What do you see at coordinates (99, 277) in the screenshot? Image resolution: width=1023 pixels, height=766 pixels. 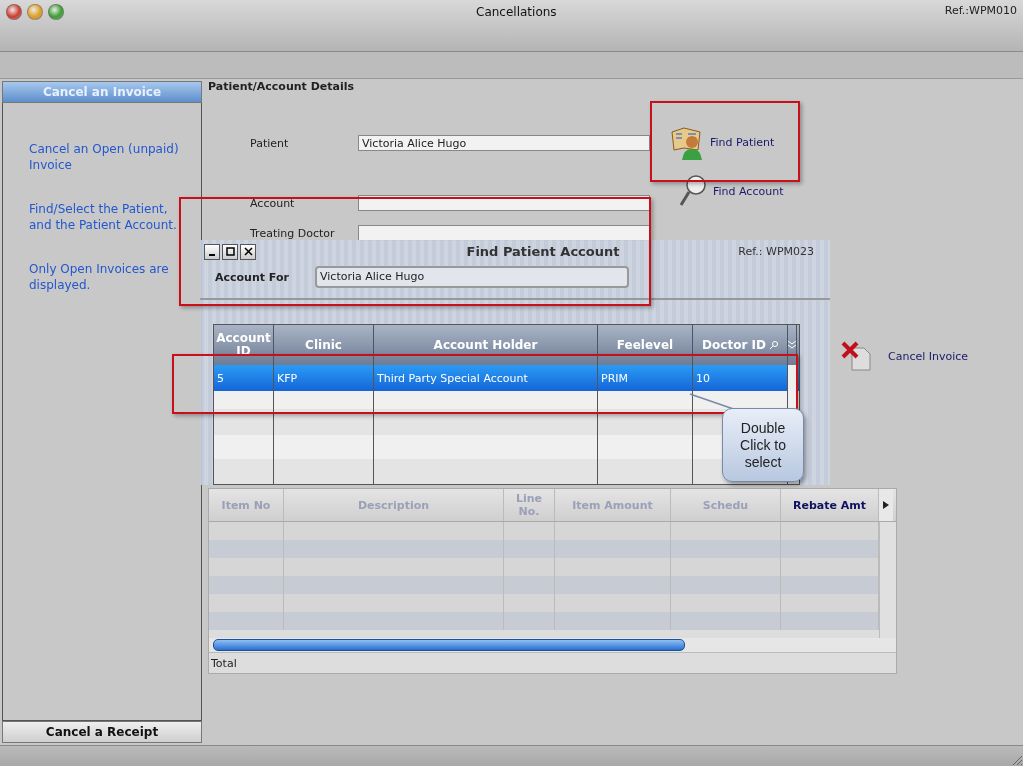 I see `help-text: Only Open Invoices are displayed.` at bounding box center [99, 277].